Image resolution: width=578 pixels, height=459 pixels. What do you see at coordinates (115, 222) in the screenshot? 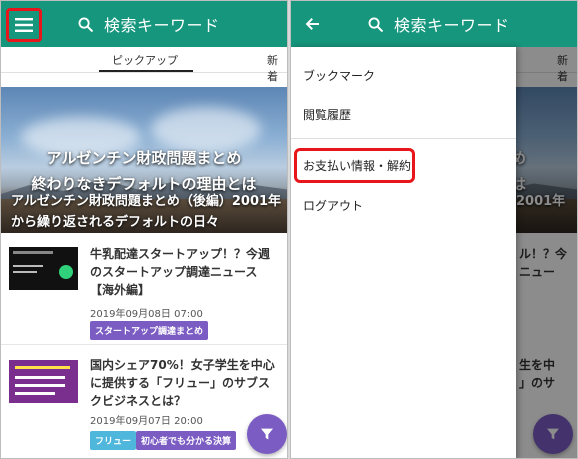
I see `hero-caption-line-2: から繰り返されるデフォルトの日々` at bounding box center [115, 222].